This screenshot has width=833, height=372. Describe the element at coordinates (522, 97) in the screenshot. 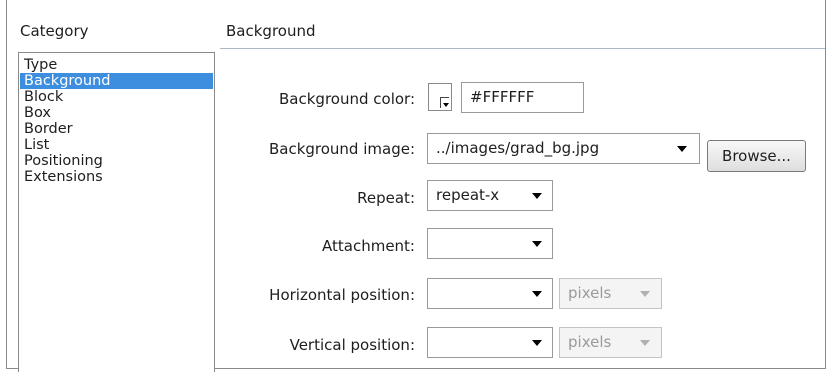

I see `bg-color-input: #FFFFFF` at that location.